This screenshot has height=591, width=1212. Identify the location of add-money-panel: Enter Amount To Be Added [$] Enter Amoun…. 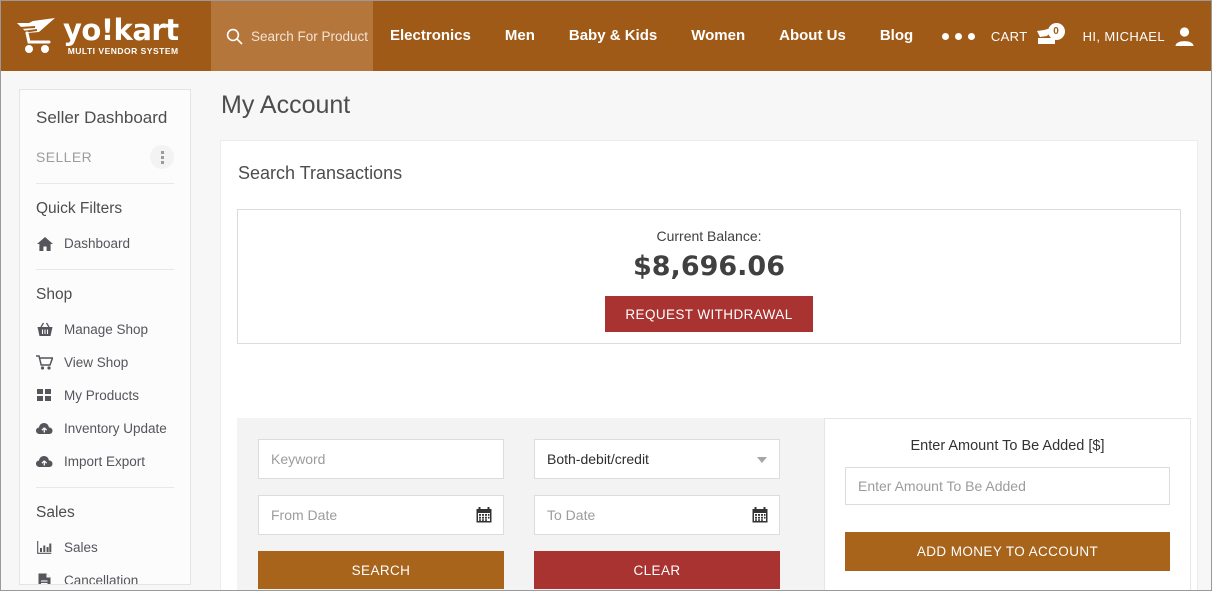
(1007, 504).